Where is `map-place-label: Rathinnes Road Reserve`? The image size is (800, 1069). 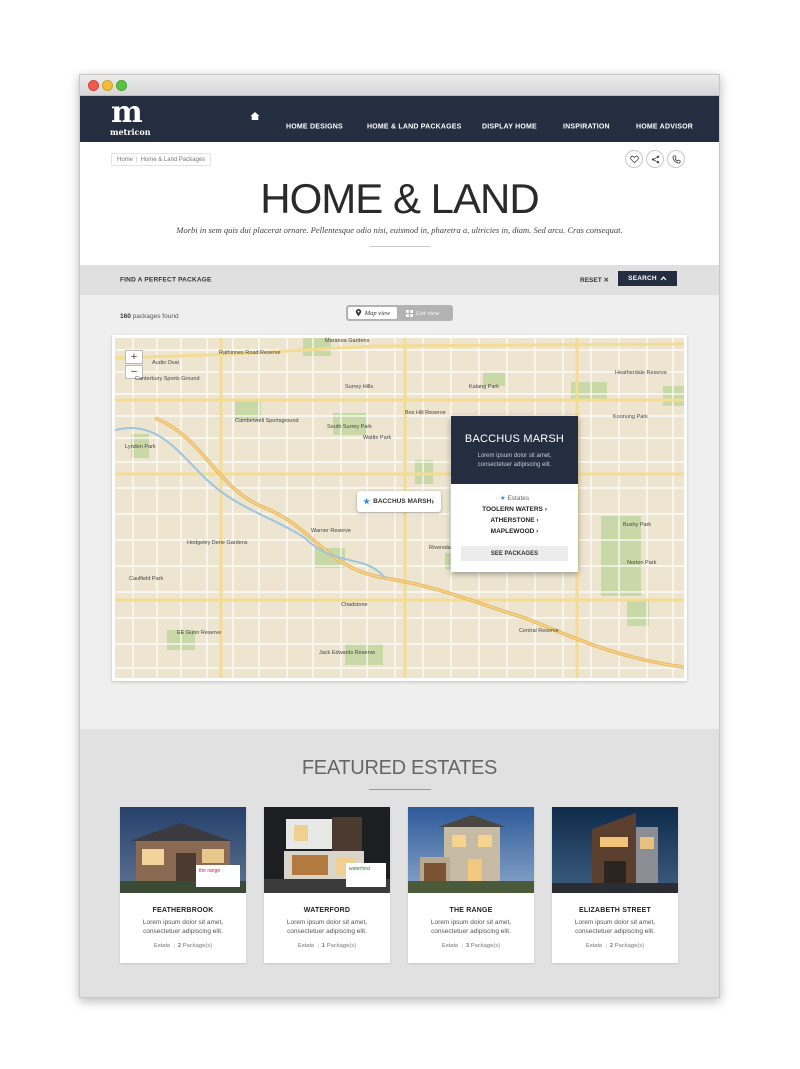
map-place-label: Rathinnes Road Reserve is located at coordinates (250, 353).